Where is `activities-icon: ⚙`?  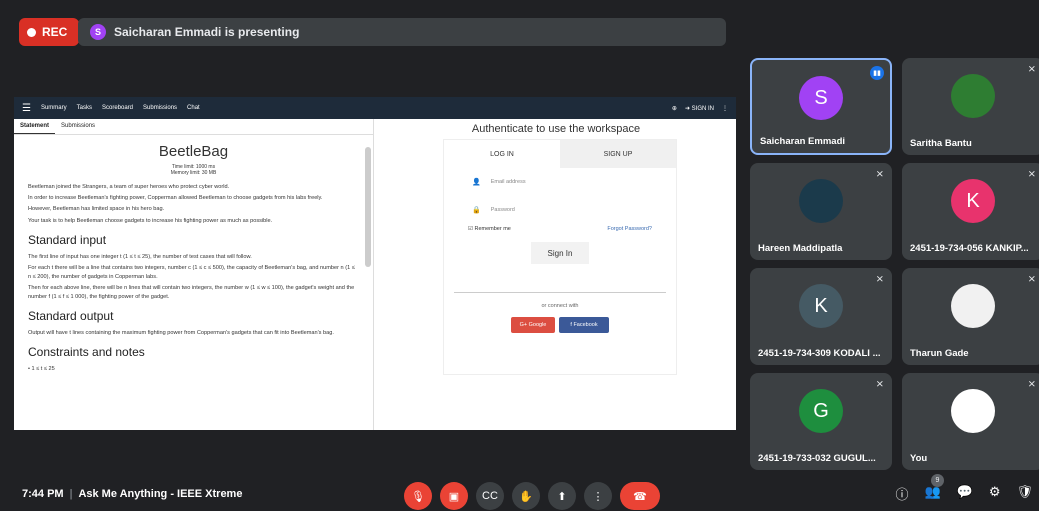
activities-icon: ⚙ is located at coordinates (995, 493).